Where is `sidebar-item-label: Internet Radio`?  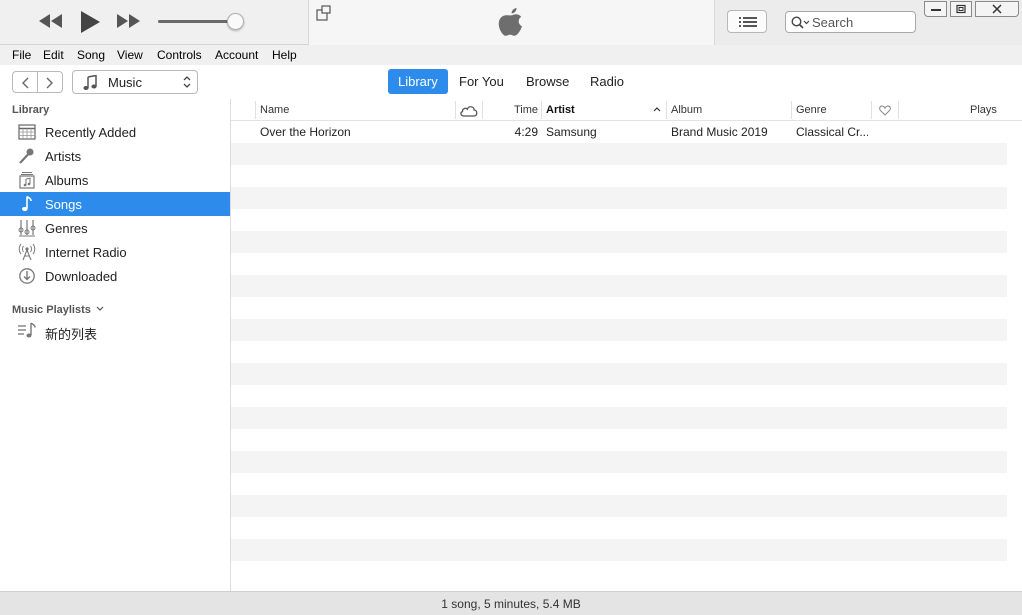
sidebar-item-label: Internet Radio is located at coordinates (86, 252).